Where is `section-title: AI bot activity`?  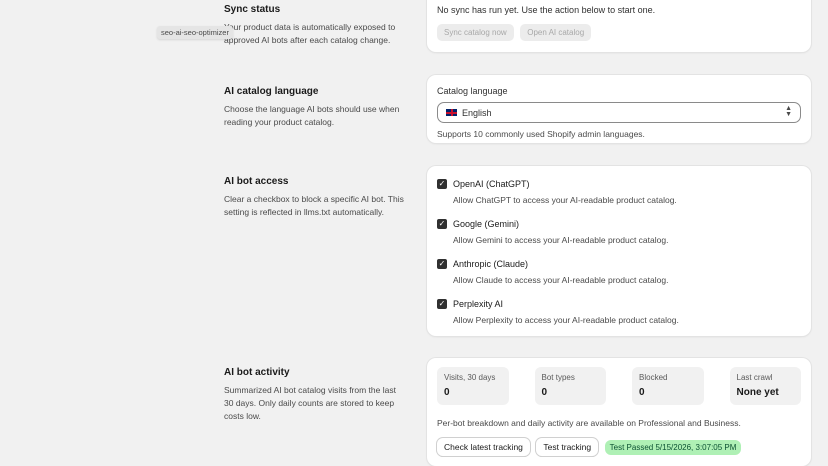 section-title: AI bot activity is located at coordinates (257, 372).